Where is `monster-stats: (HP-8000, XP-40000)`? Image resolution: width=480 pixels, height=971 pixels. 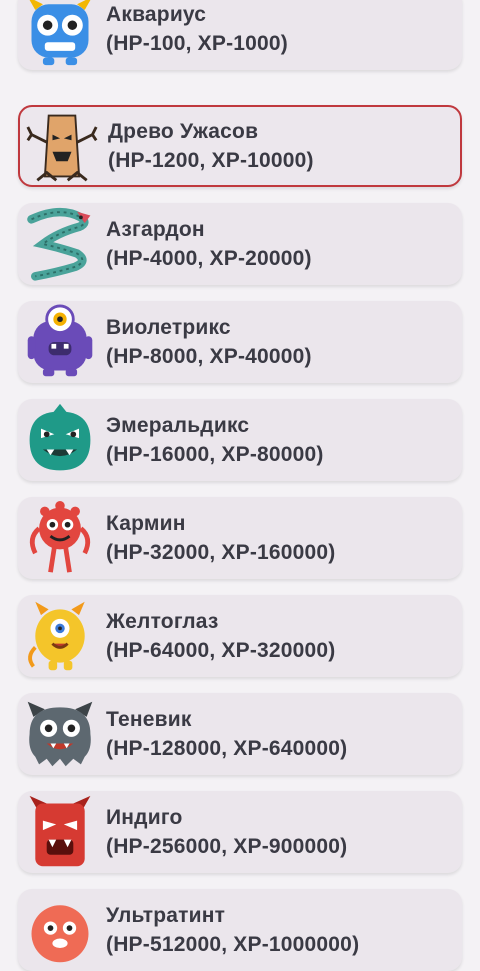 monster-stats: (HP-8000, XP-40000) is located at coordinates (209, 356).